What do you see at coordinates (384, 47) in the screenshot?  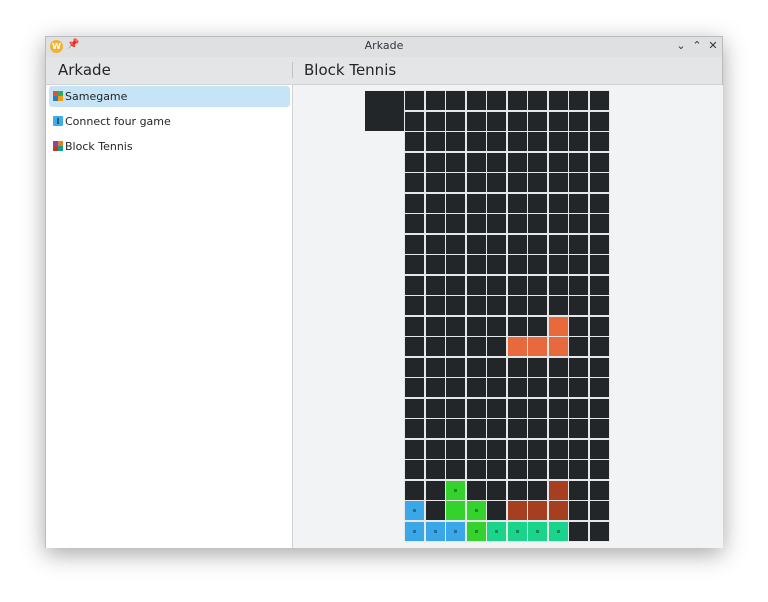 I see `title-bar: W 📌 Arkade ⌄ ⌃ ✕` at bounding box center [384, 47].